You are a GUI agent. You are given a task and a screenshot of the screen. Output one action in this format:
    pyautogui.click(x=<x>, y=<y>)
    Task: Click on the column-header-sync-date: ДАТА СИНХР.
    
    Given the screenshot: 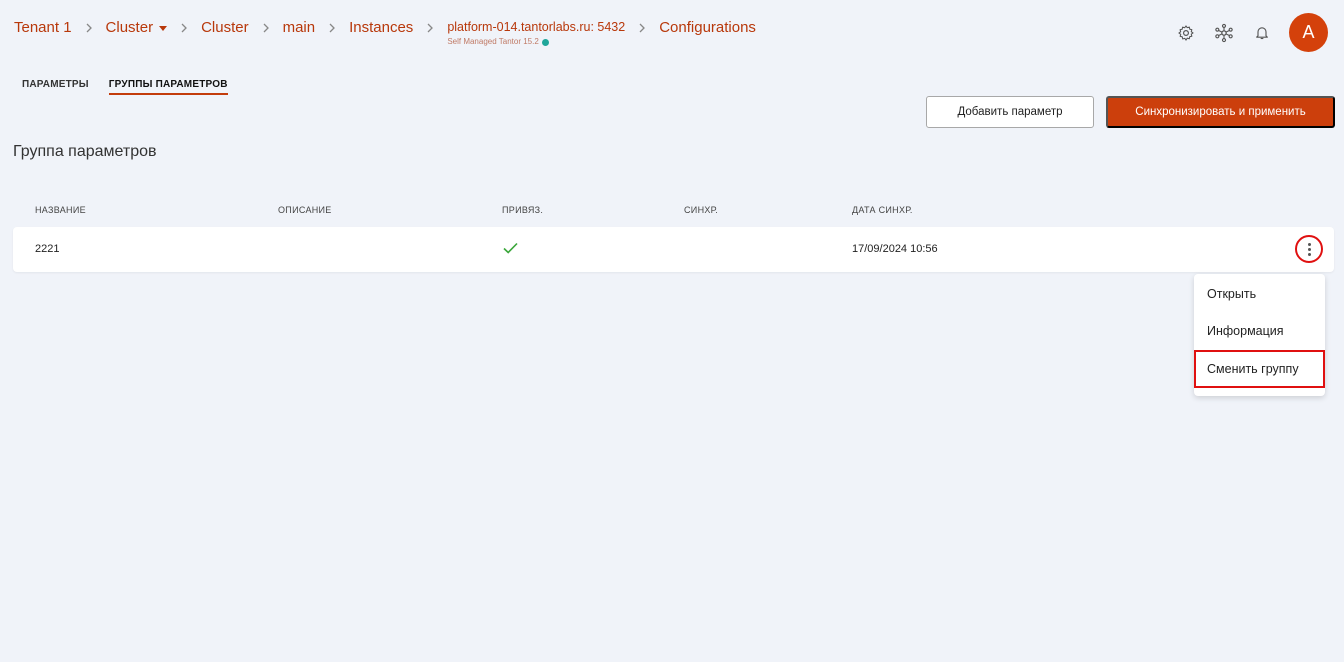 What is the action you would take?
    pyautogui.click(x=882, y=210)
    